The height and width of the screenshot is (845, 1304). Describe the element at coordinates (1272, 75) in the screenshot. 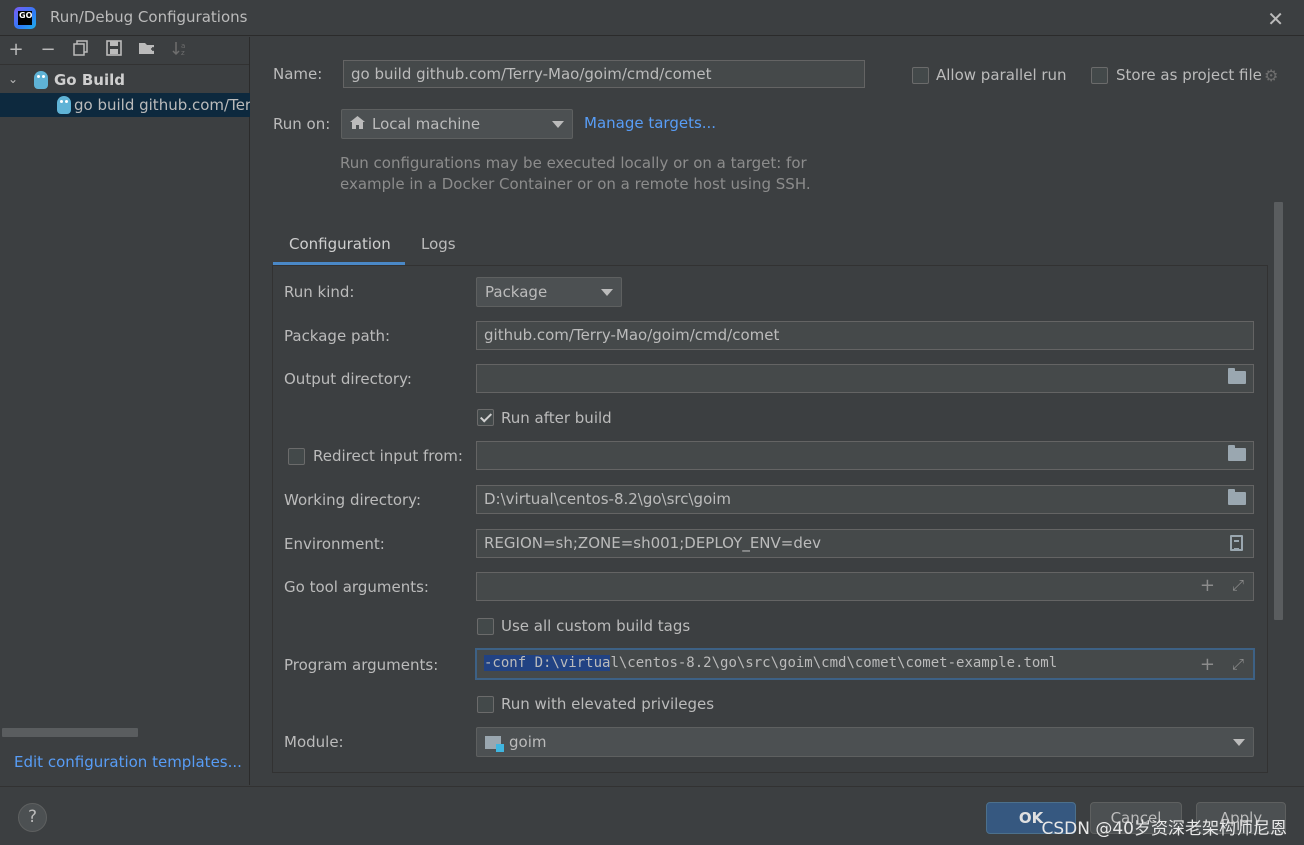

I see `gear-icon: ⚙` at that location.